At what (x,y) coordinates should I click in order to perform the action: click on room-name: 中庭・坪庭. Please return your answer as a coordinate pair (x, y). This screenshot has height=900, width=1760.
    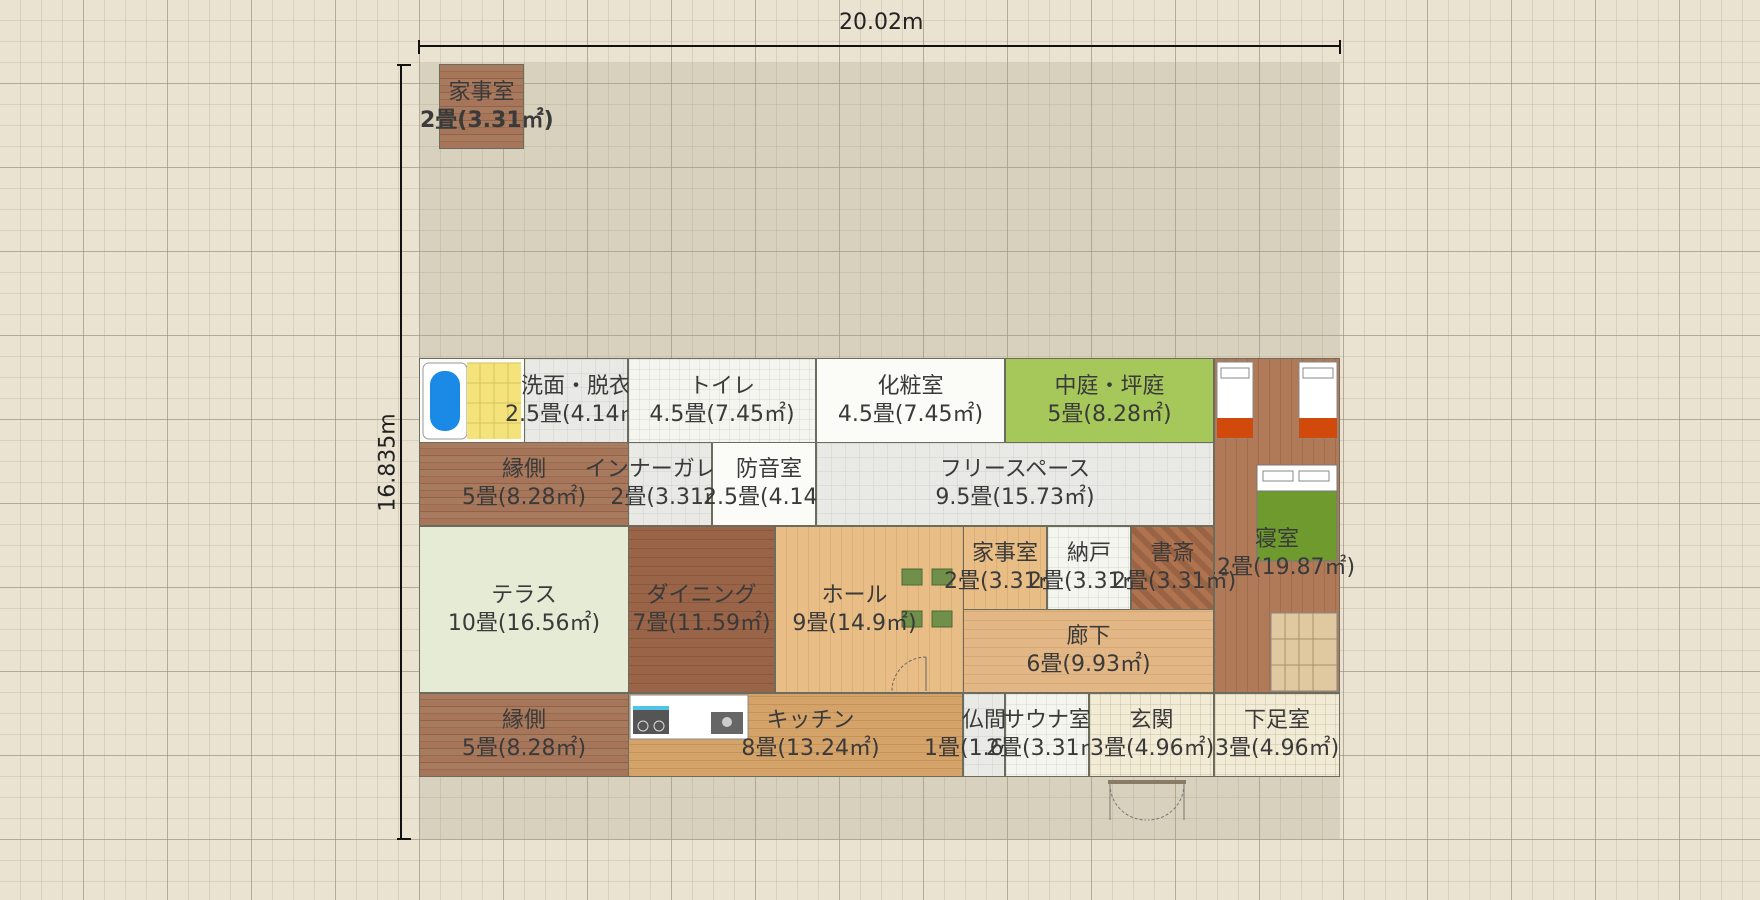
    Looking at the image, I should click on (1109, 386).